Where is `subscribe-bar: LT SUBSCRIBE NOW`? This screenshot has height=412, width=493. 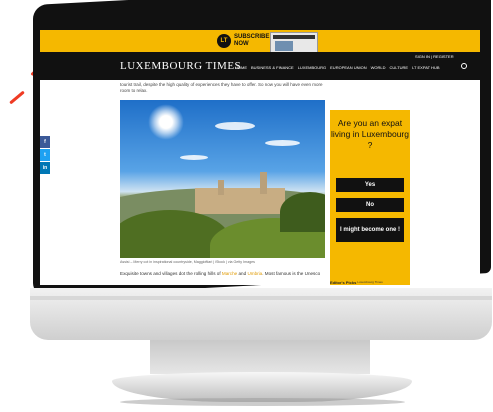
subscribe-bar: LT SUBSCRIBE NOW is located at coordinates (260, 42).